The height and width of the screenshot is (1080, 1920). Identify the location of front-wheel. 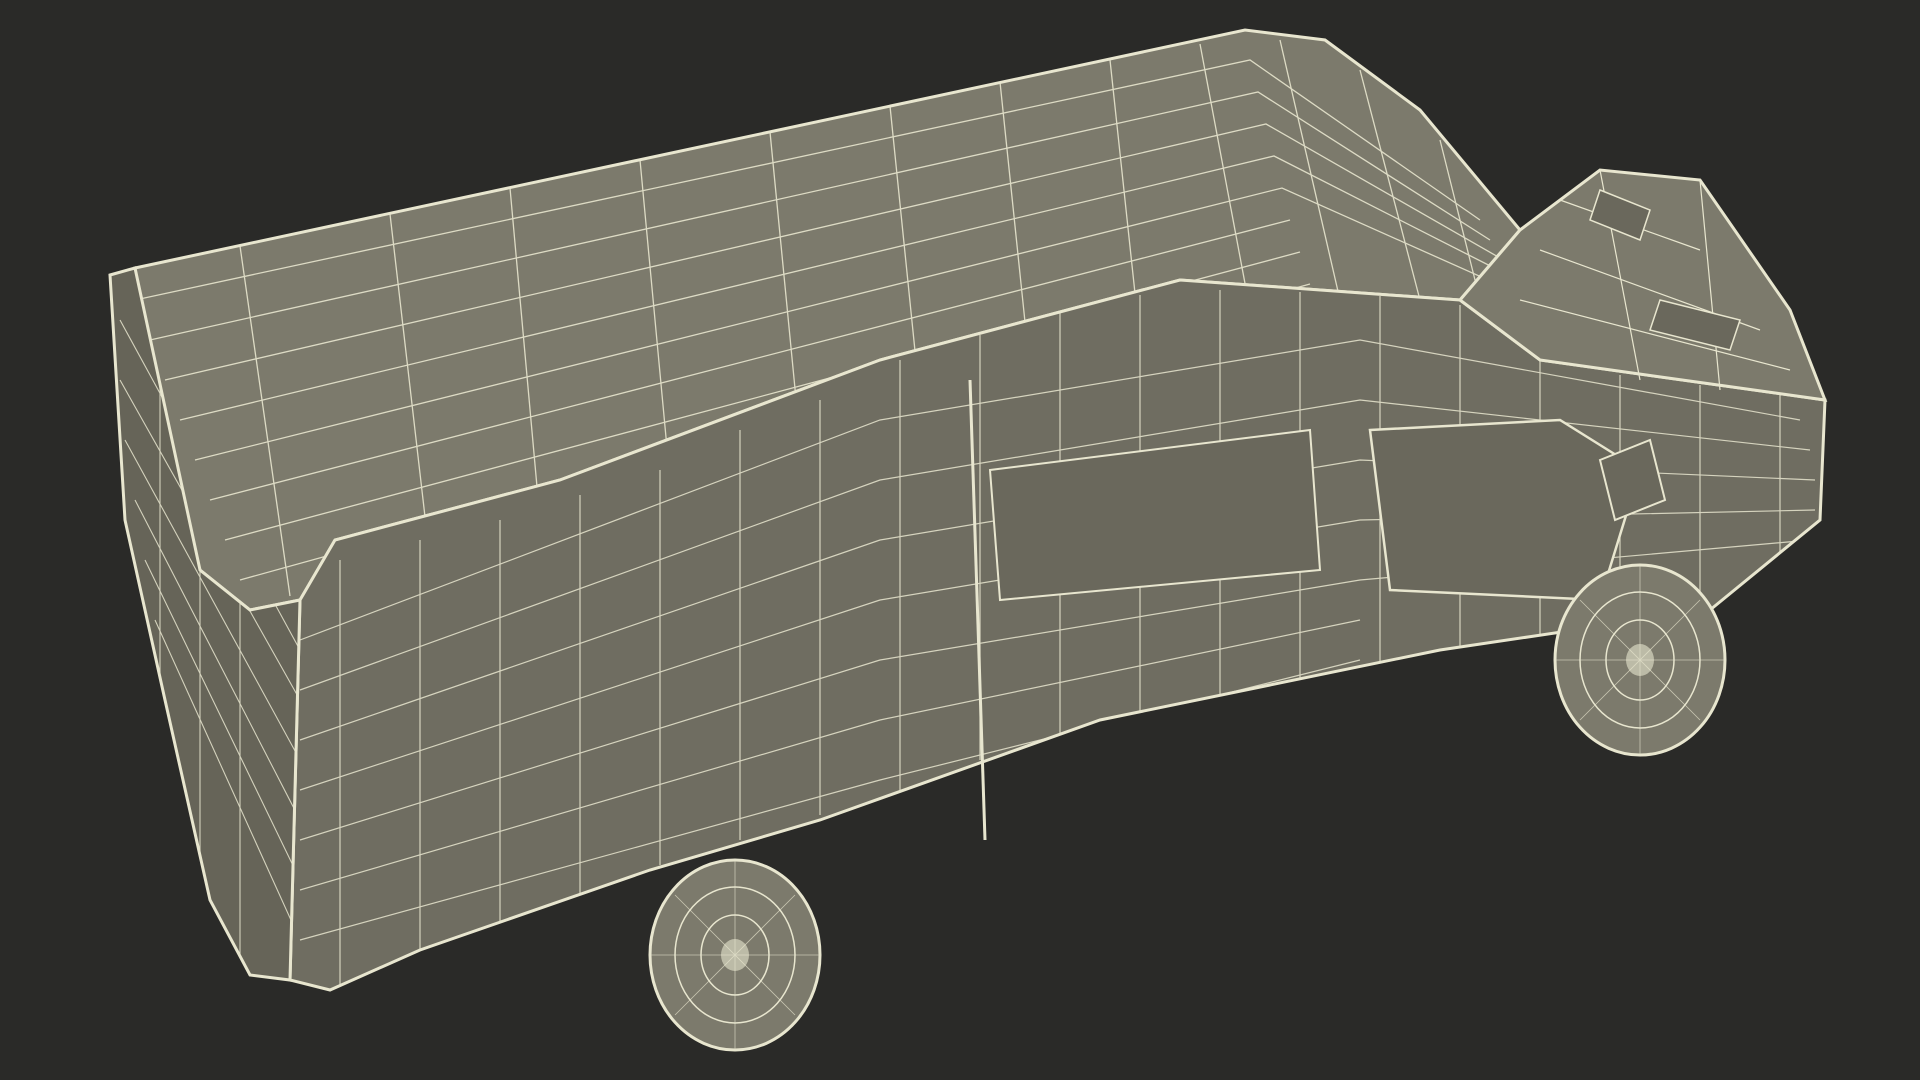
(1640, 660).